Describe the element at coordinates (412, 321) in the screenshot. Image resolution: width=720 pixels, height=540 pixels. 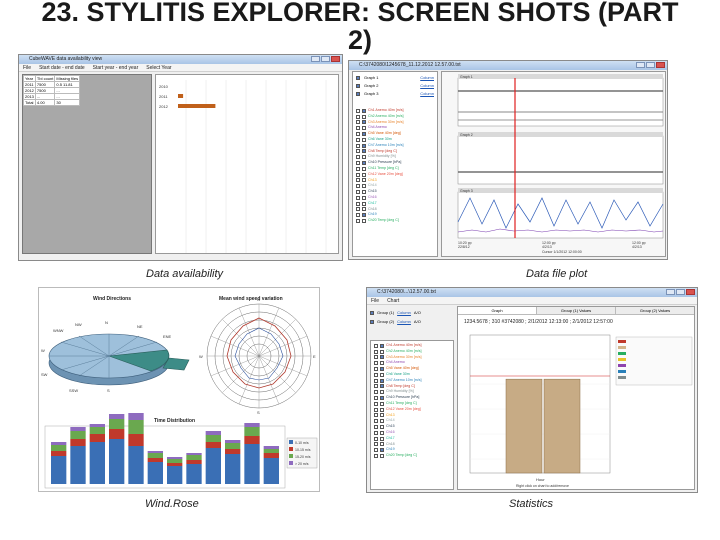
I see `group-2-row: Group (2) Column A/O` at that location.